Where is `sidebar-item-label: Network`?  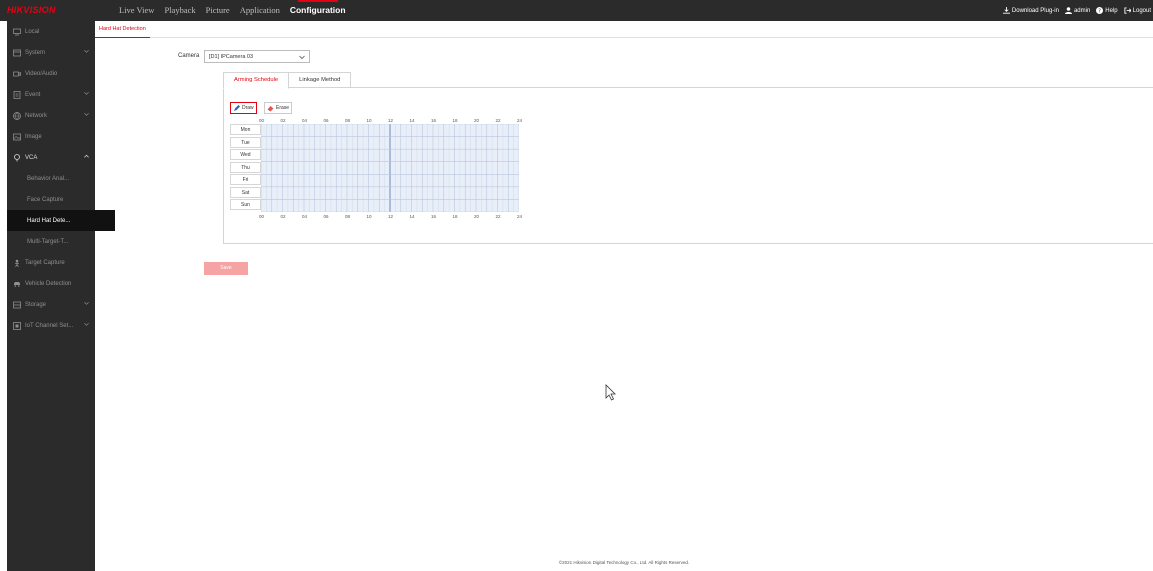
sidebar-item-label: Network is located at coordinates (36, 115).